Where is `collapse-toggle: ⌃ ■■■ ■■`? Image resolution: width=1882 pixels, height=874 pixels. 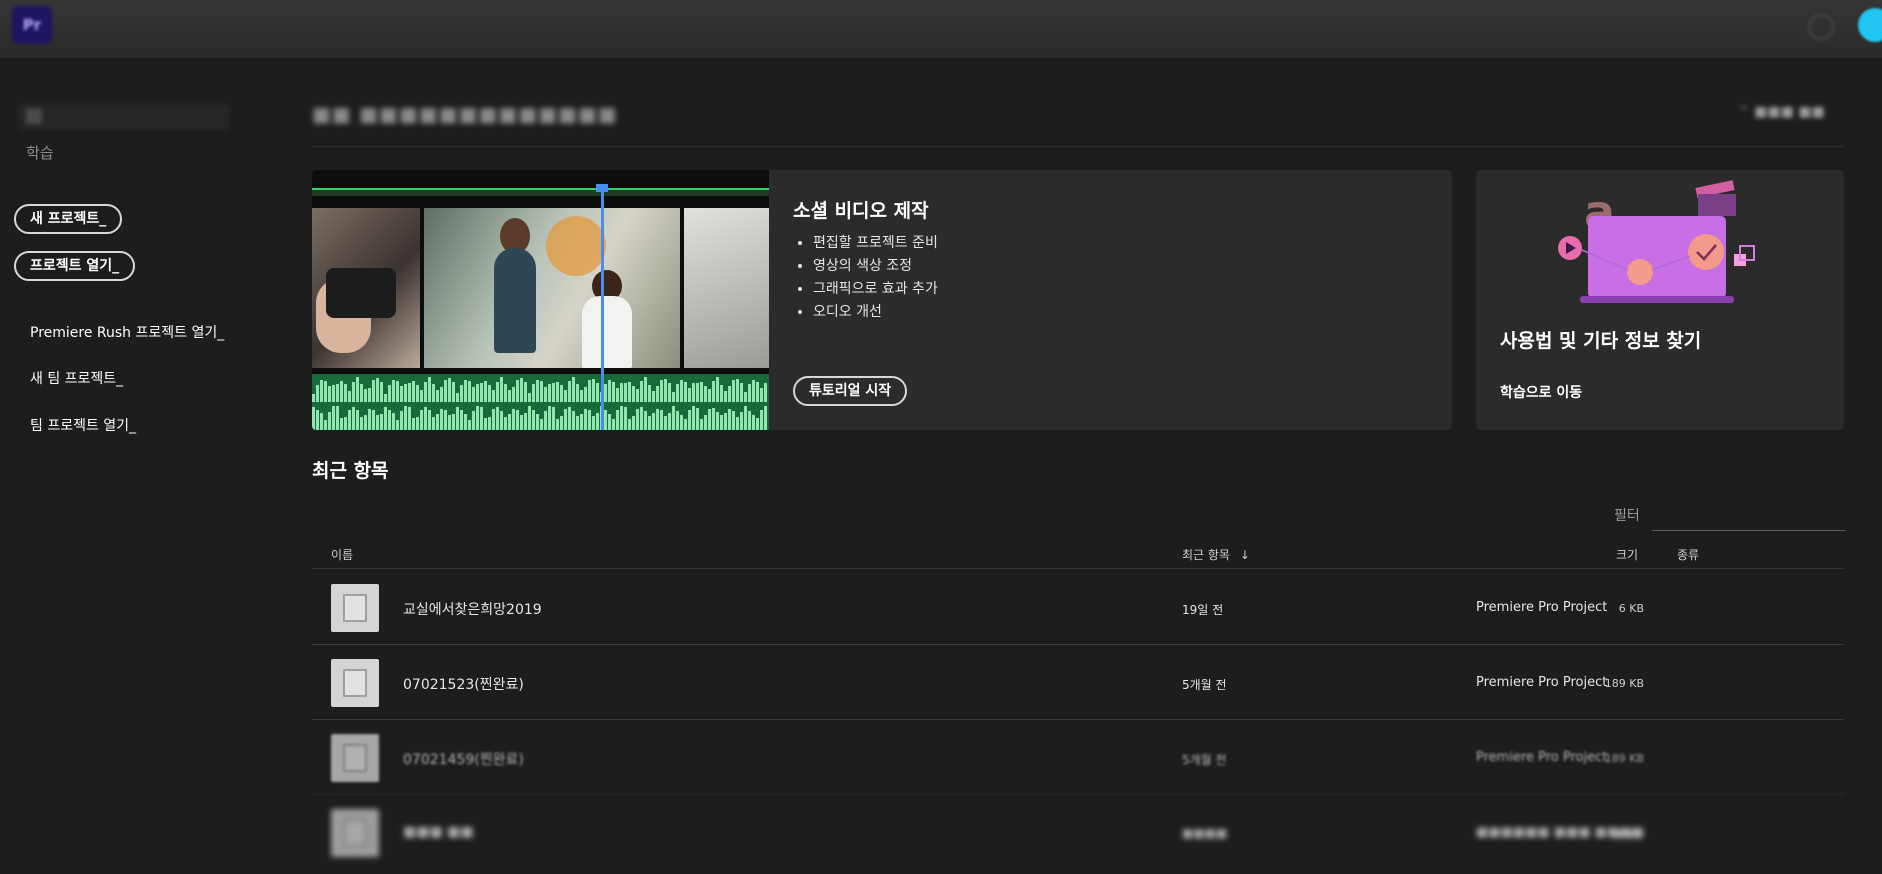 collapse-toggle: ⌃ ■■■ ■■ is located at coordinates (1781, 112).